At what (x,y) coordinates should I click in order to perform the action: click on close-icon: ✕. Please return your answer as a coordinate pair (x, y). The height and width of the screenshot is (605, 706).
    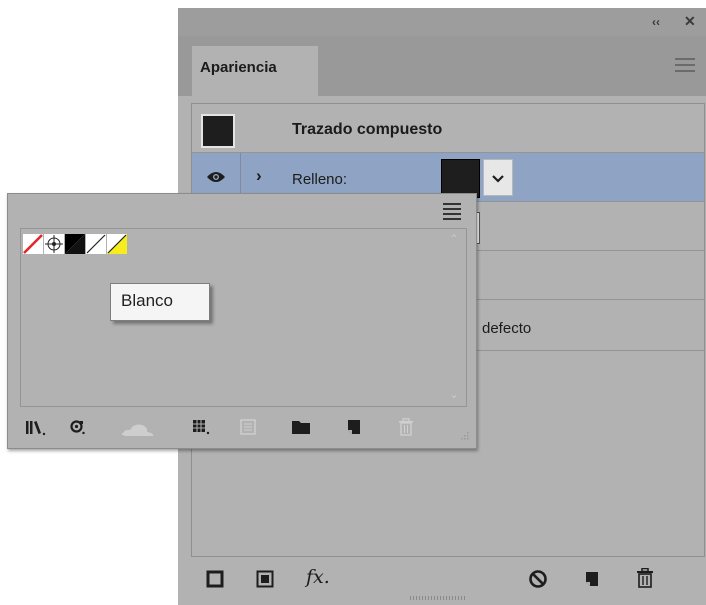
    Looking at the image, I should click on (690, 21).